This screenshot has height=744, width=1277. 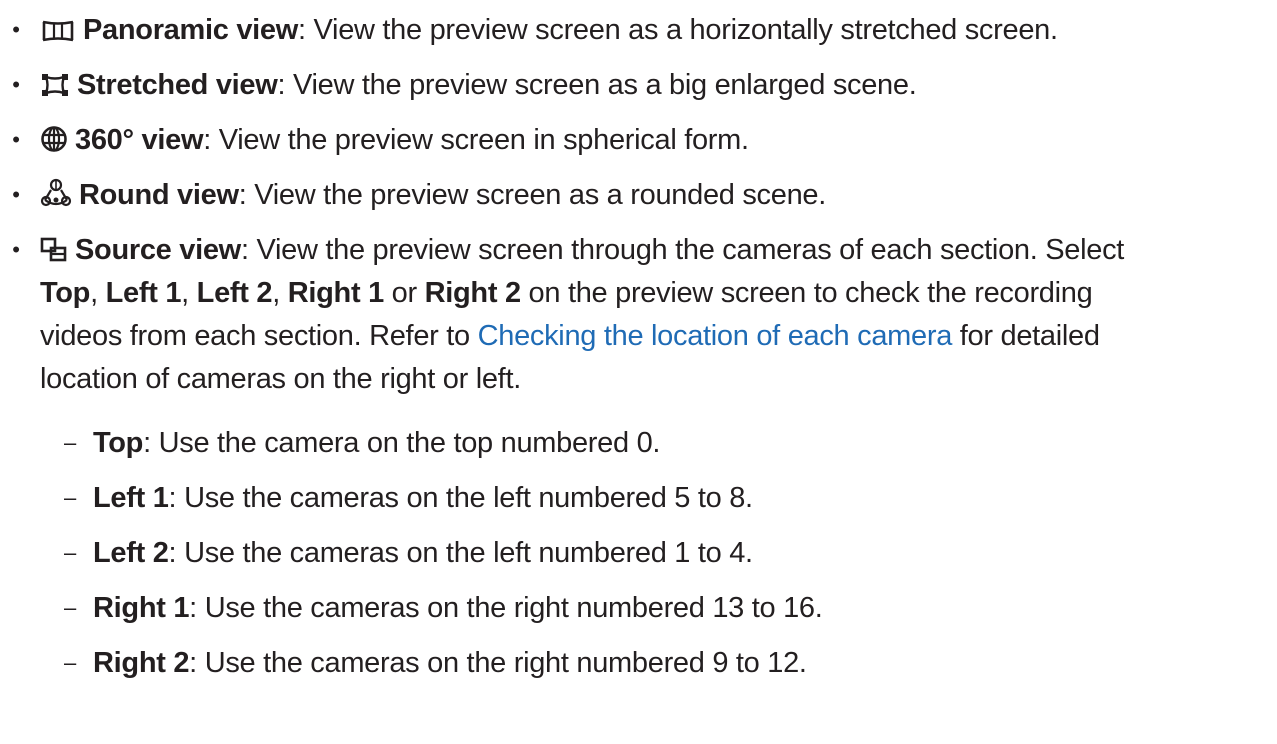 I want to click on option-top: Top, so click(x=65, y=293).